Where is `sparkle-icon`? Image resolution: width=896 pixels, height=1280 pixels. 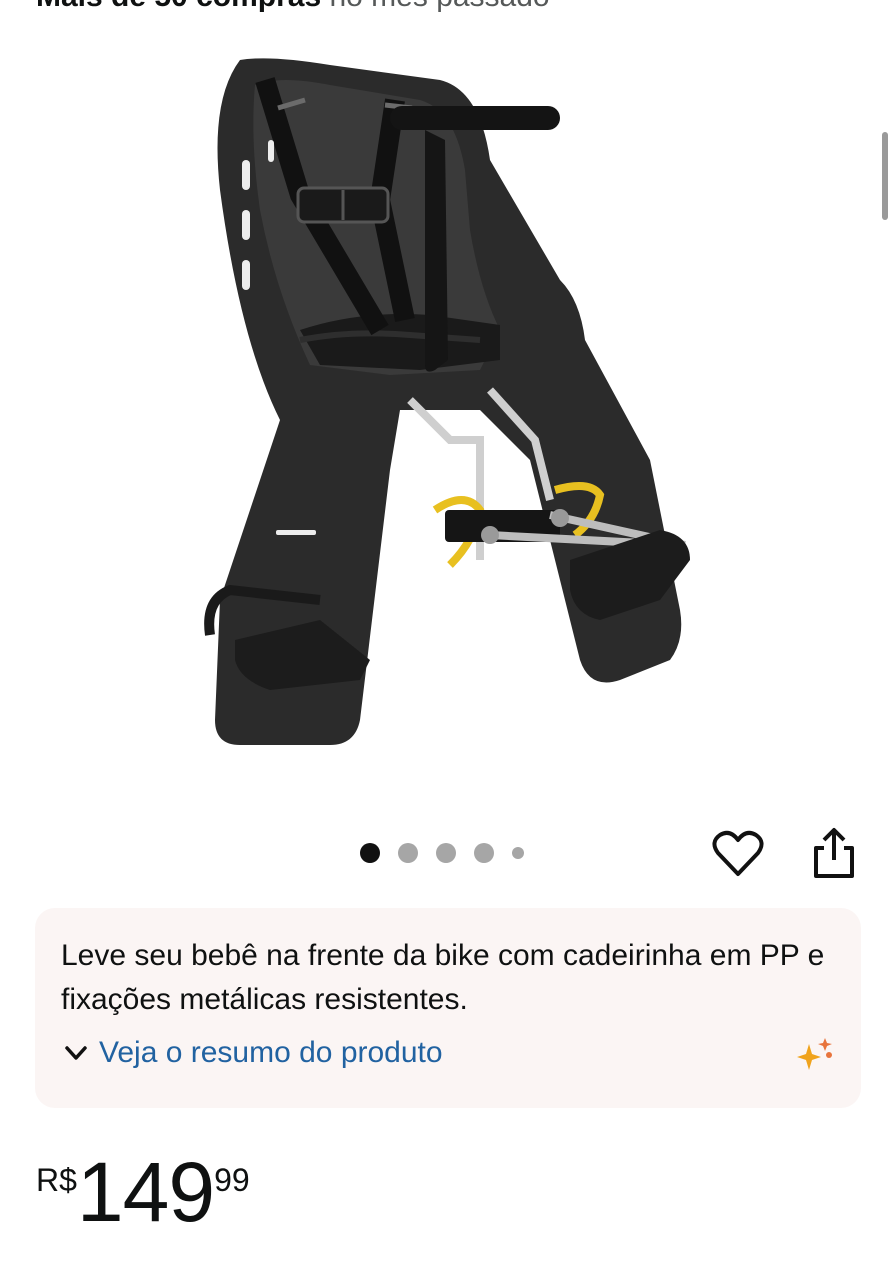
sparkle-icon is located at coordinates (814, 1054).